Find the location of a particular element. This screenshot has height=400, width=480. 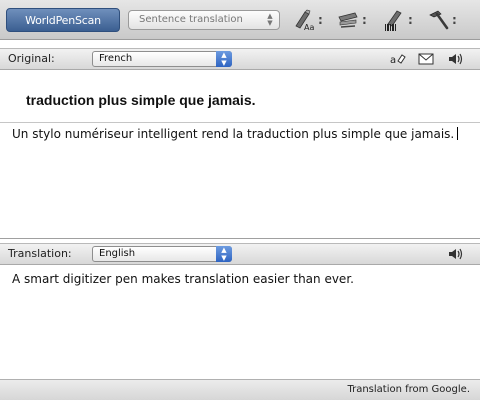

barcode-pen-tool: : is located at coordinates (400, 20).